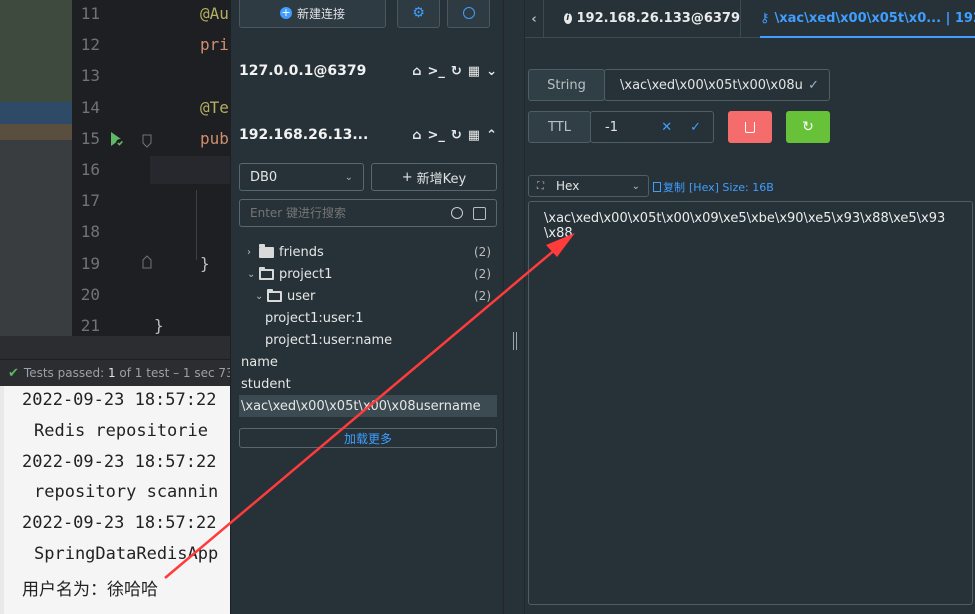  Describe the element at coordinates (468, 14) in the screenshot. I see `history-button` at that location.